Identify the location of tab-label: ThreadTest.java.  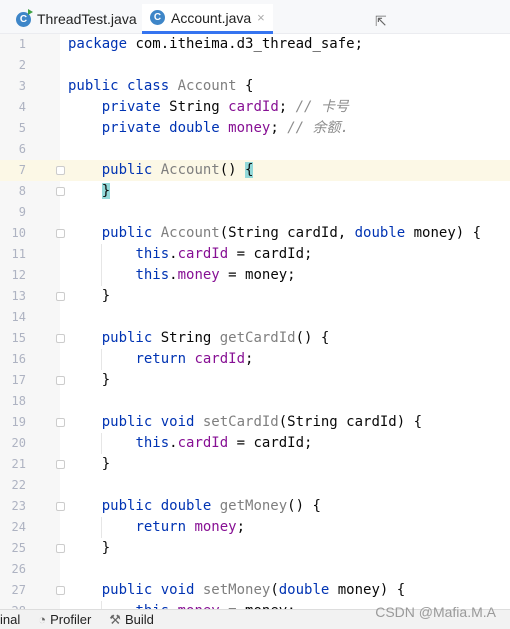
(87, 19).